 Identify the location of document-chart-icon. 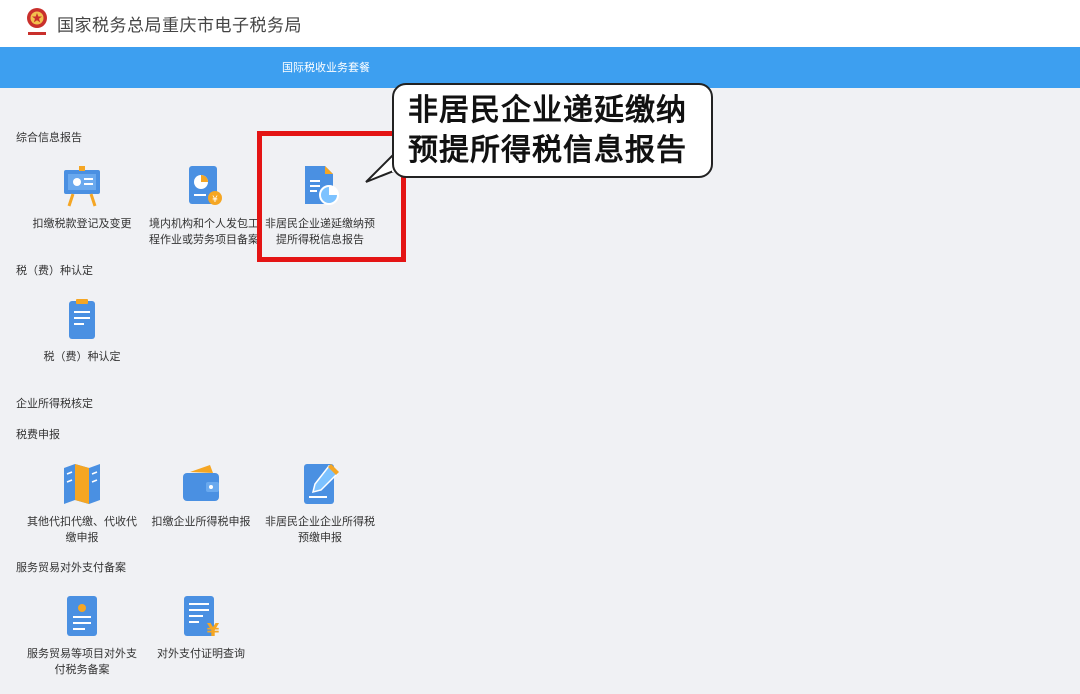
(322, 185).